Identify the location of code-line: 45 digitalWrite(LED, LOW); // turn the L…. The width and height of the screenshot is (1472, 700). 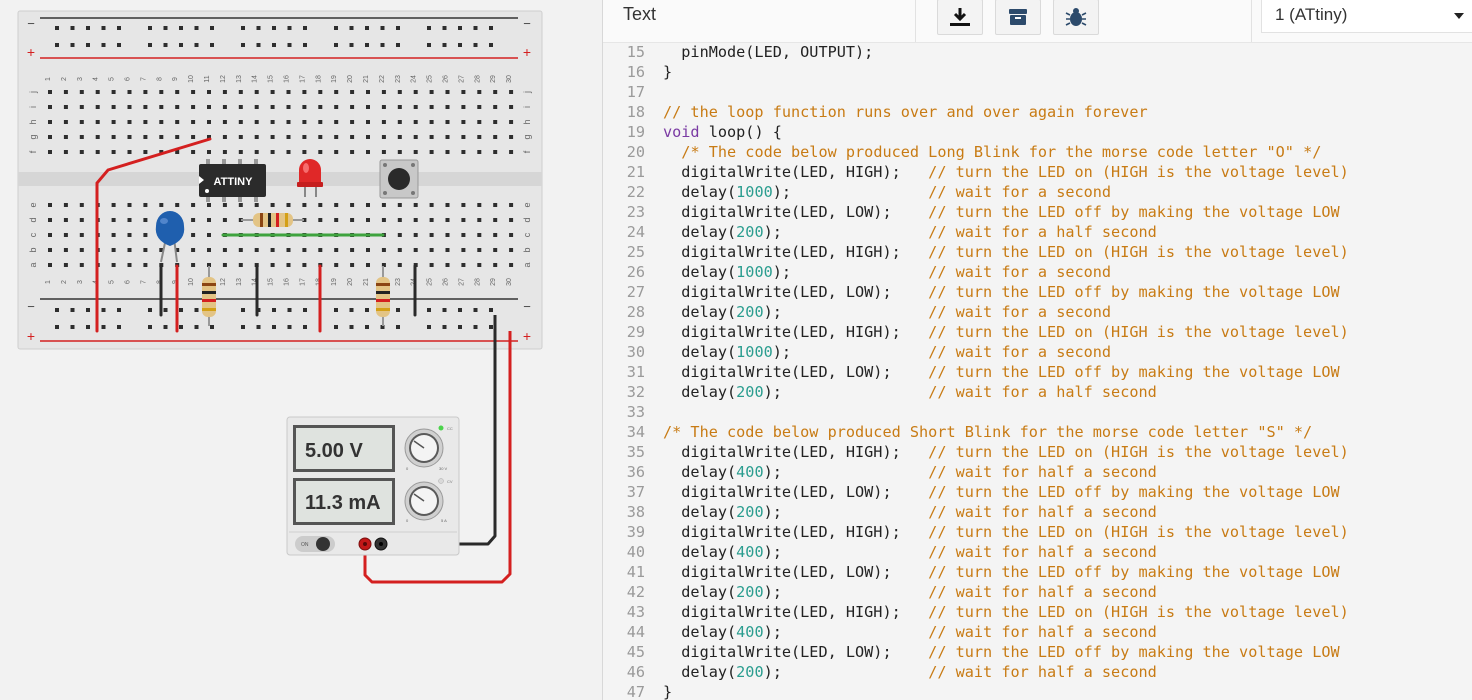
(971, 652).